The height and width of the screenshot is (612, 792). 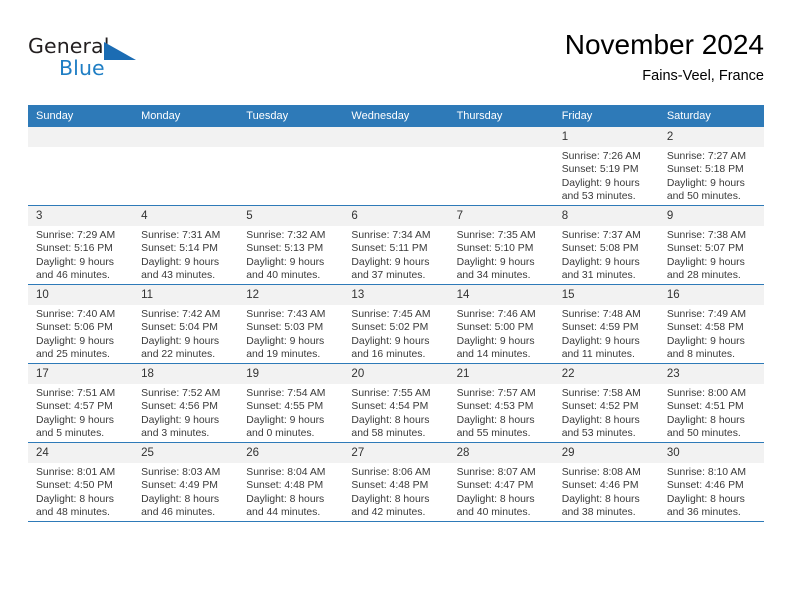 I want to click on sunset-time: Sunset: 5:19 PM, so click(x=600, y=170).